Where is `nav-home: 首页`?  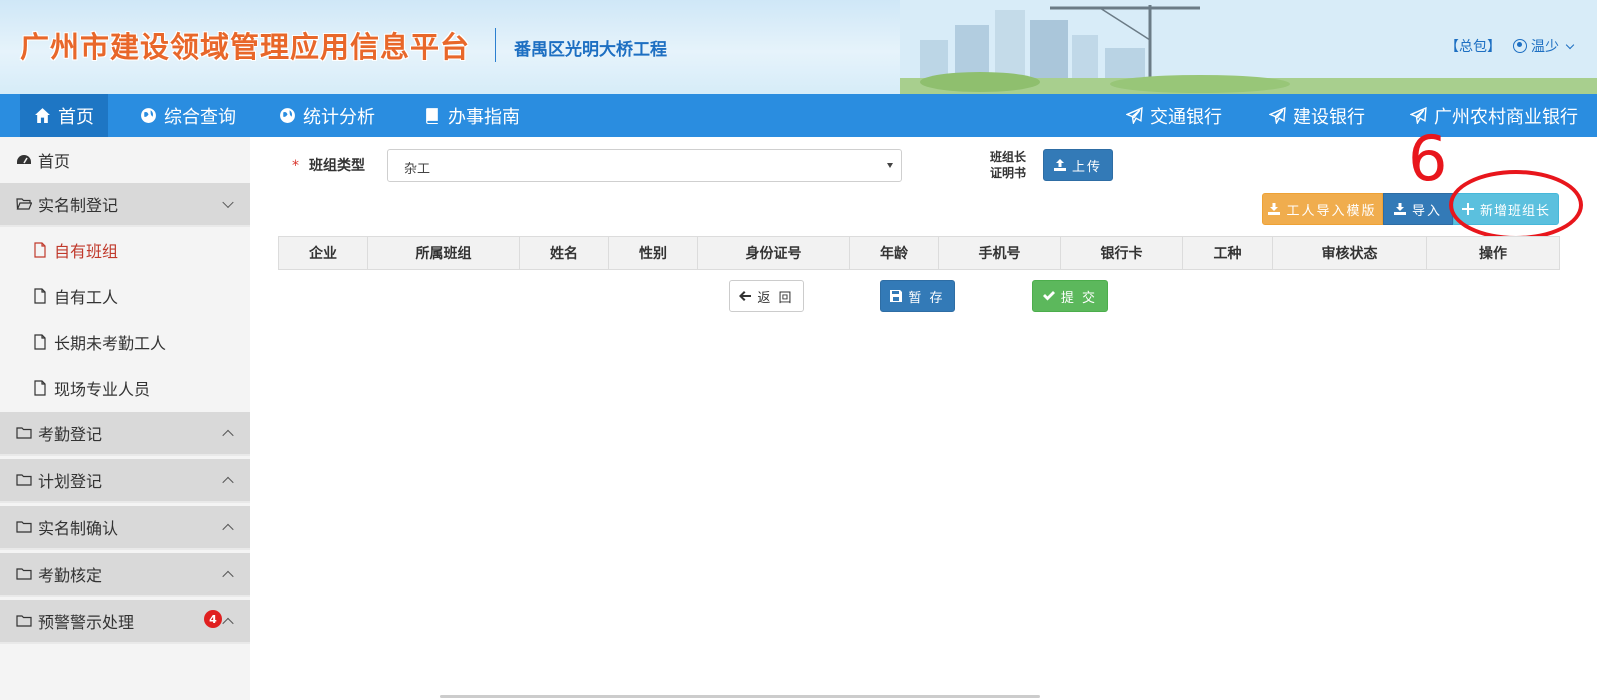
nav-home: 首页 is located at coordinates (64, 115).